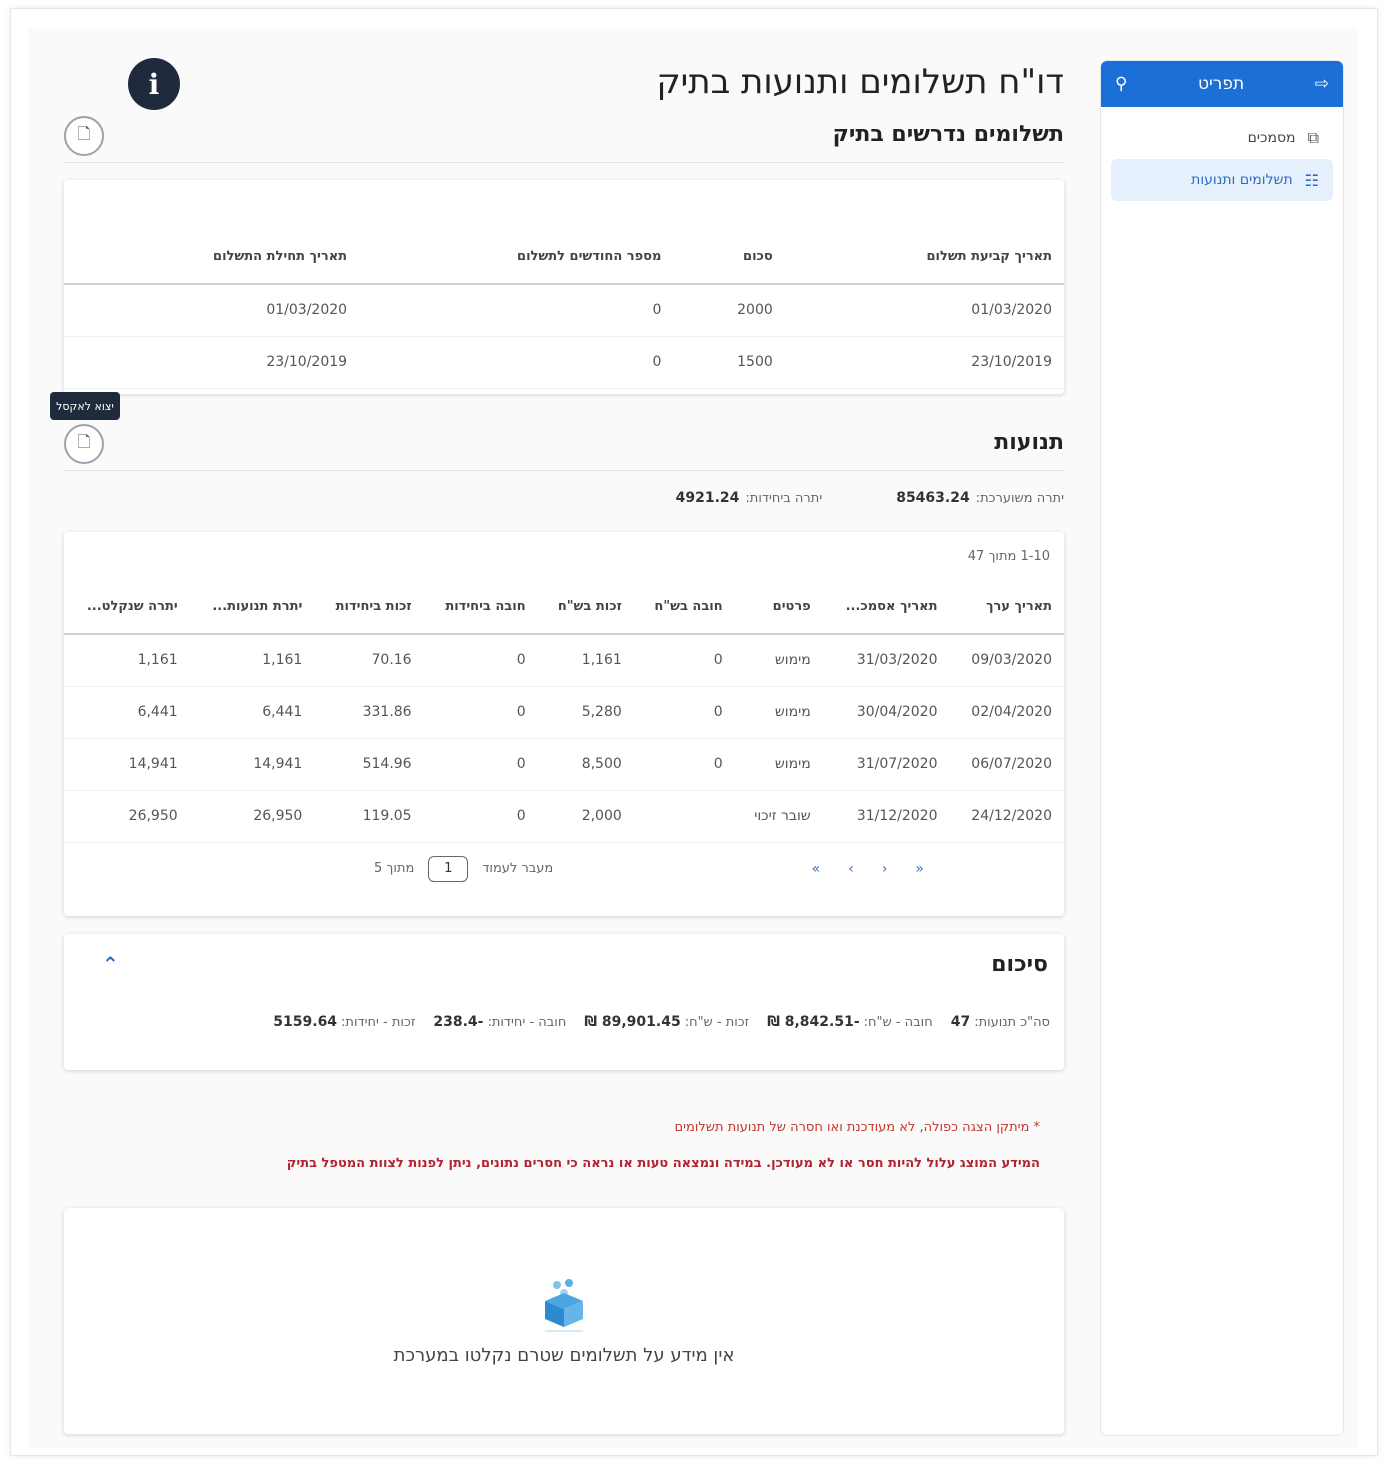  I want to click on table-cell: 02/04/2020, so click(1006, 712).